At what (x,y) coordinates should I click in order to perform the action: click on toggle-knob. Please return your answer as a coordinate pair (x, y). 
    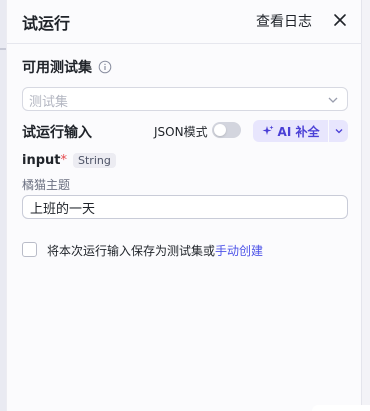
    Looking at the image, I should click on (220, 130).